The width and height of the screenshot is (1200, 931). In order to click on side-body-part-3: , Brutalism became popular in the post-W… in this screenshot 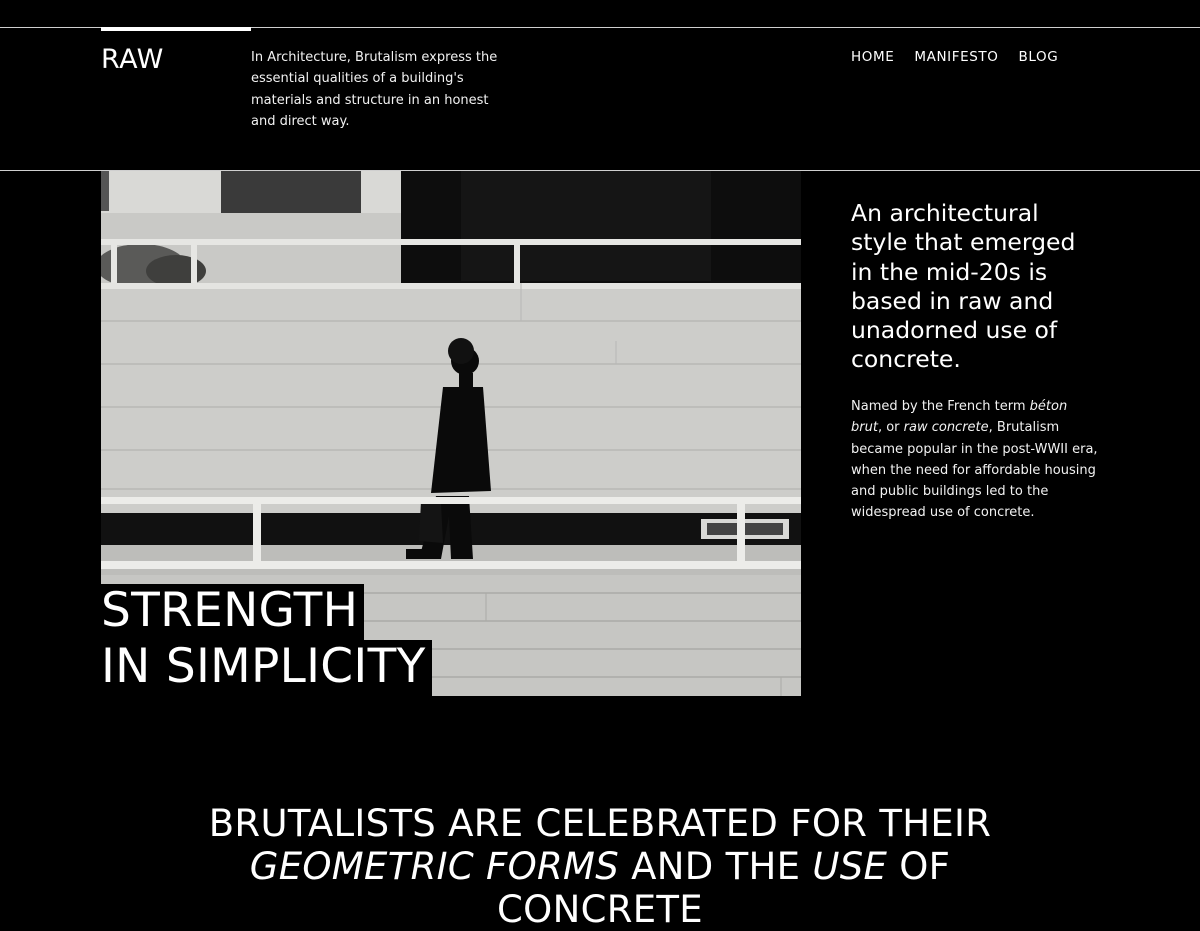, I will do `click(974, 470)`.